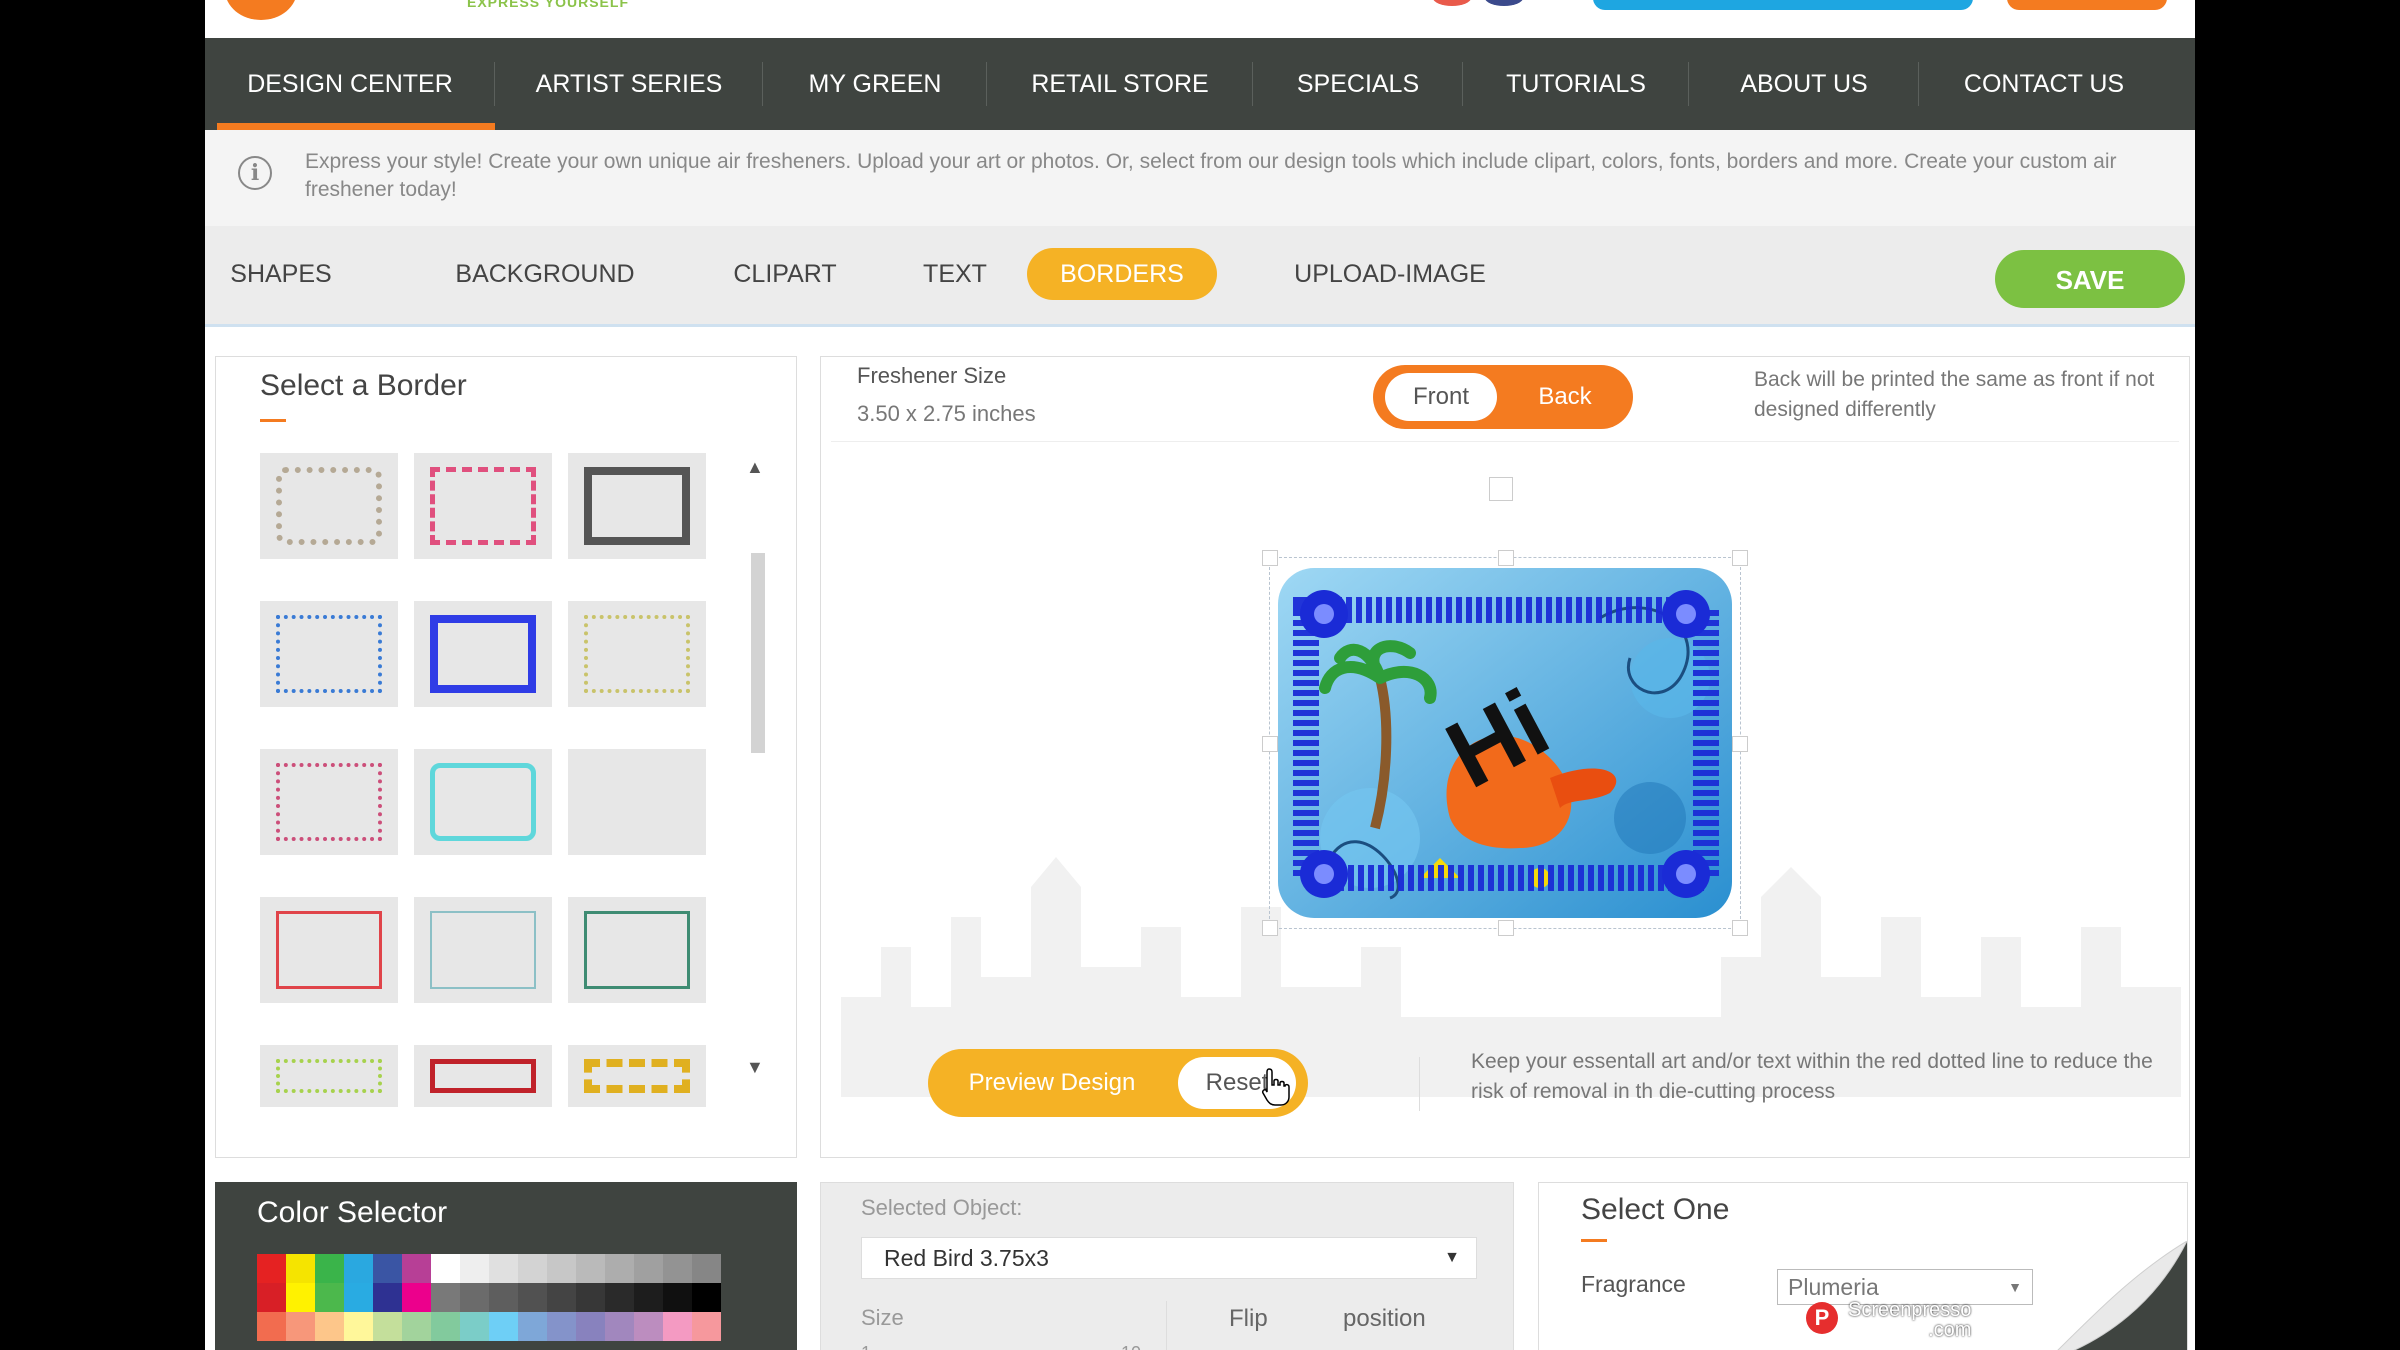  What do you see at coordinates (1169, 1258) in the screenshot?
I see `selected-object-dropdown: Red Bird 3.75x3 ▼` at bounding box center [1169, 1258].